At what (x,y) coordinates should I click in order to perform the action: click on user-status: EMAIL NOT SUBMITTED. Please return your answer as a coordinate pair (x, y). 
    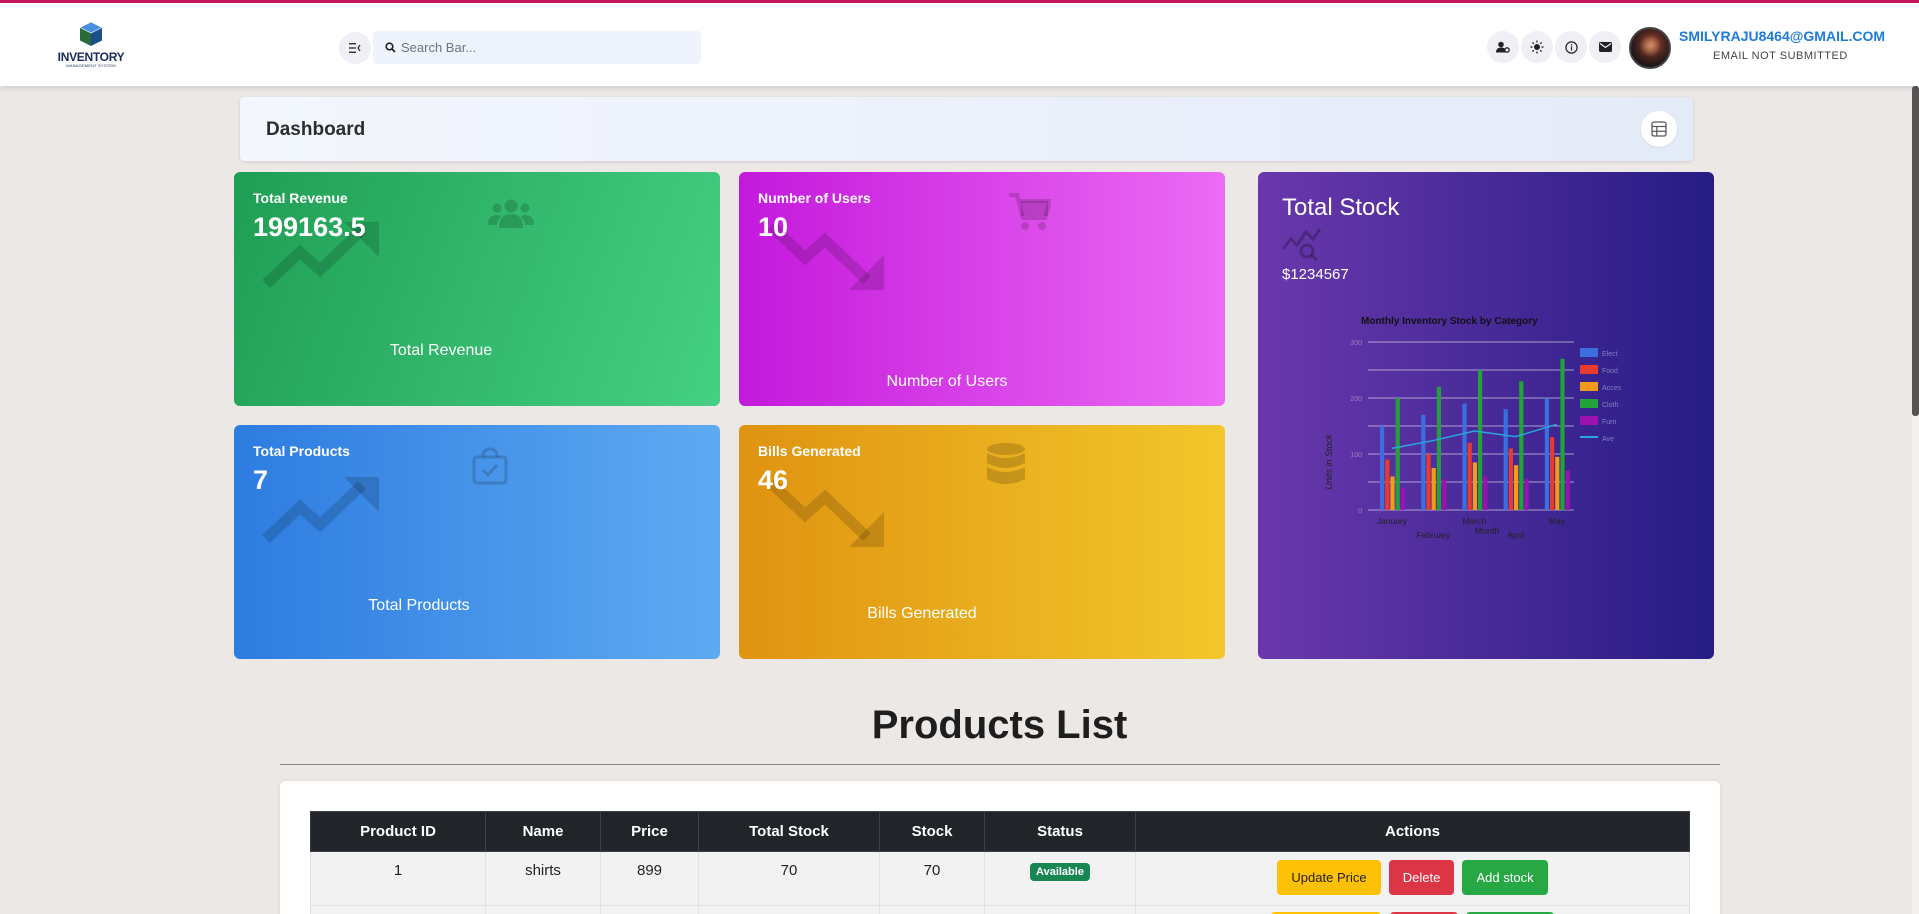
    Looking at the image, I should click on (1780, 56).